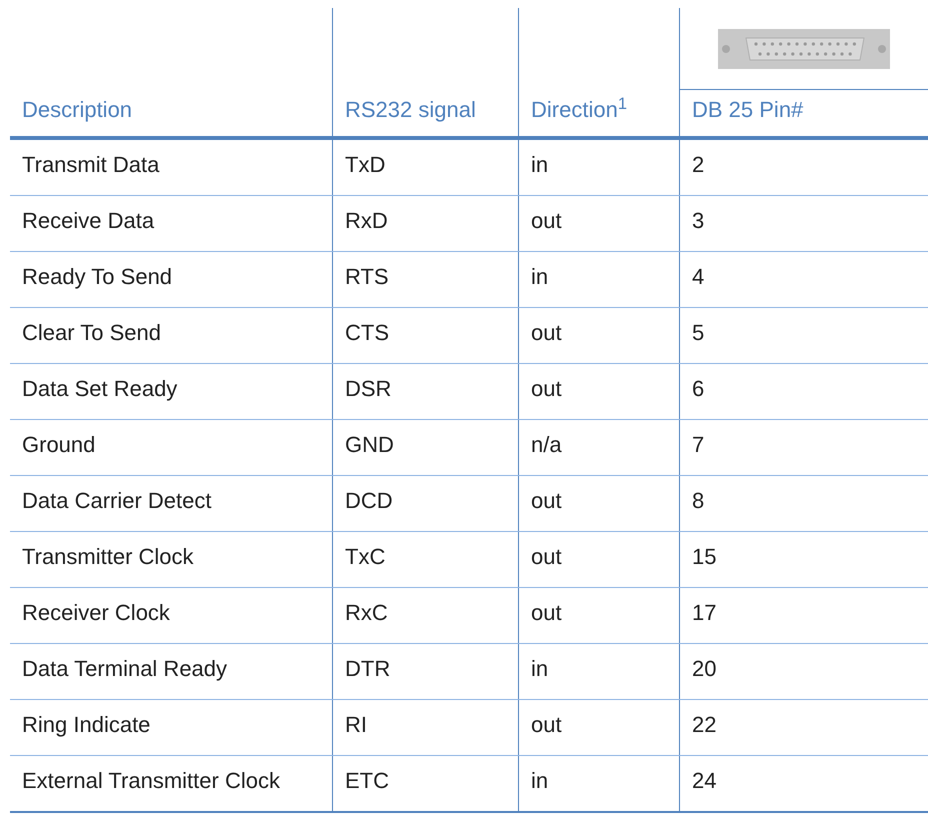  I want to click on table-cell: Clear To Send, so click(92, 332).